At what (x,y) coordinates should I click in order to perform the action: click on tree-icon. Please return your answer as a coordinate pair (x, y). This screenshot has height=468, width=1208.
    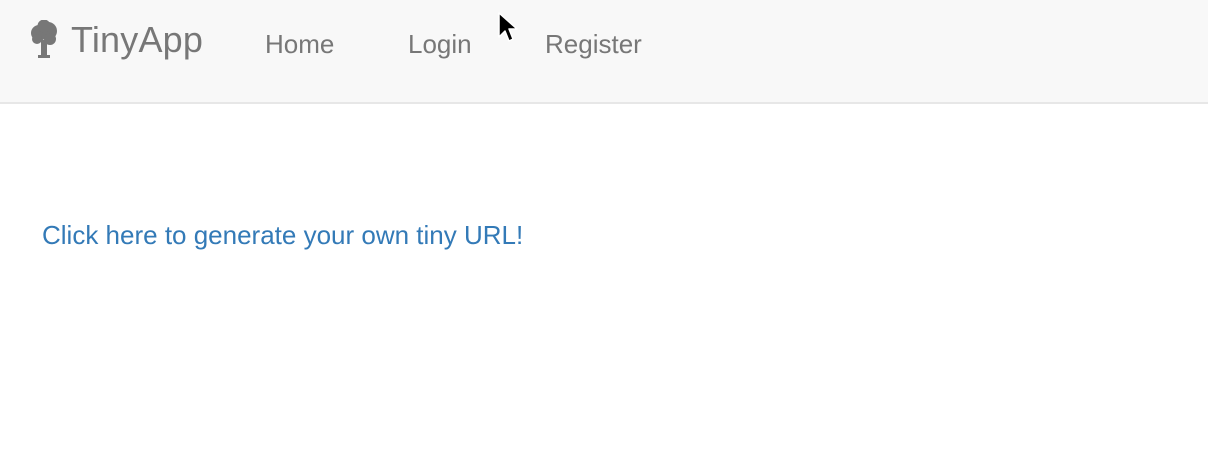
    Looking at the image, I should click on (44, 40).